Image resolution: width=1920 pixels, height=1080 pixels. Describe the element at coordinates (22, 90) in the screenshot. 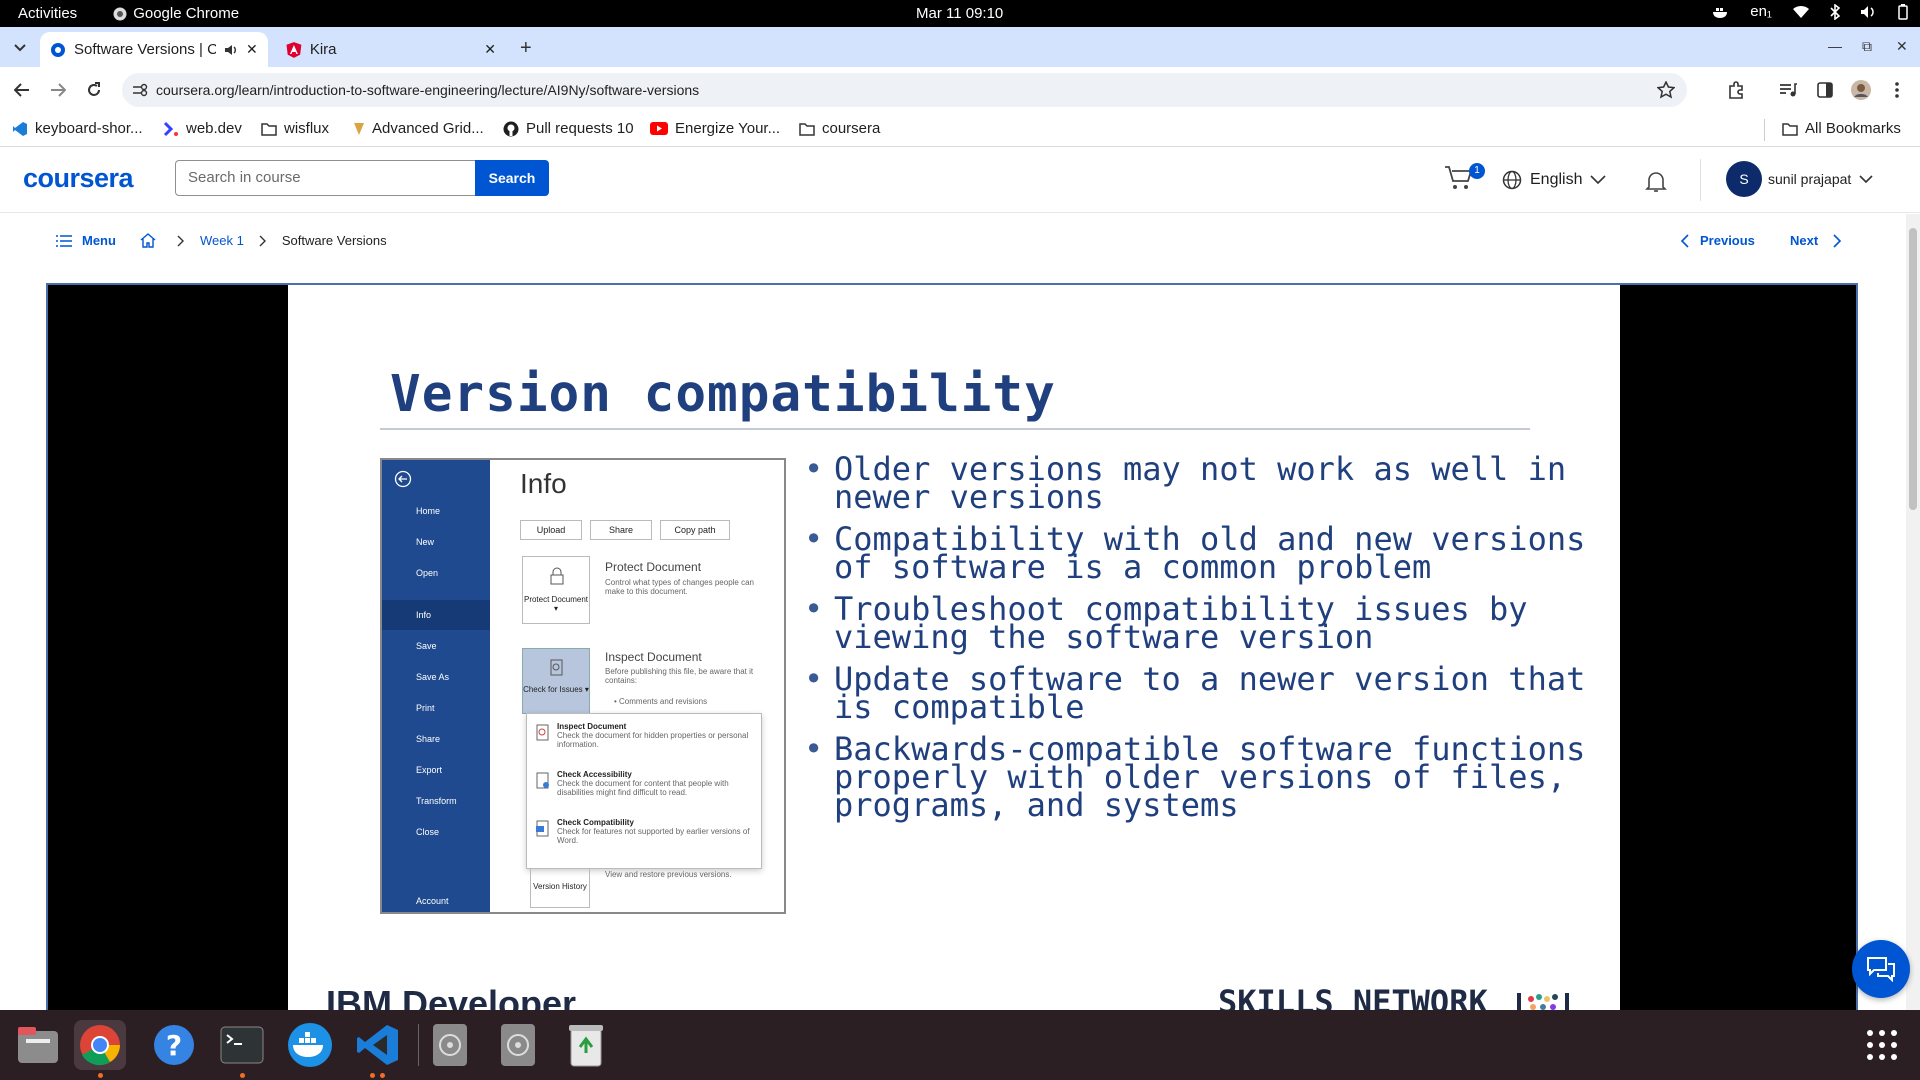

I see `back-button` at that location.